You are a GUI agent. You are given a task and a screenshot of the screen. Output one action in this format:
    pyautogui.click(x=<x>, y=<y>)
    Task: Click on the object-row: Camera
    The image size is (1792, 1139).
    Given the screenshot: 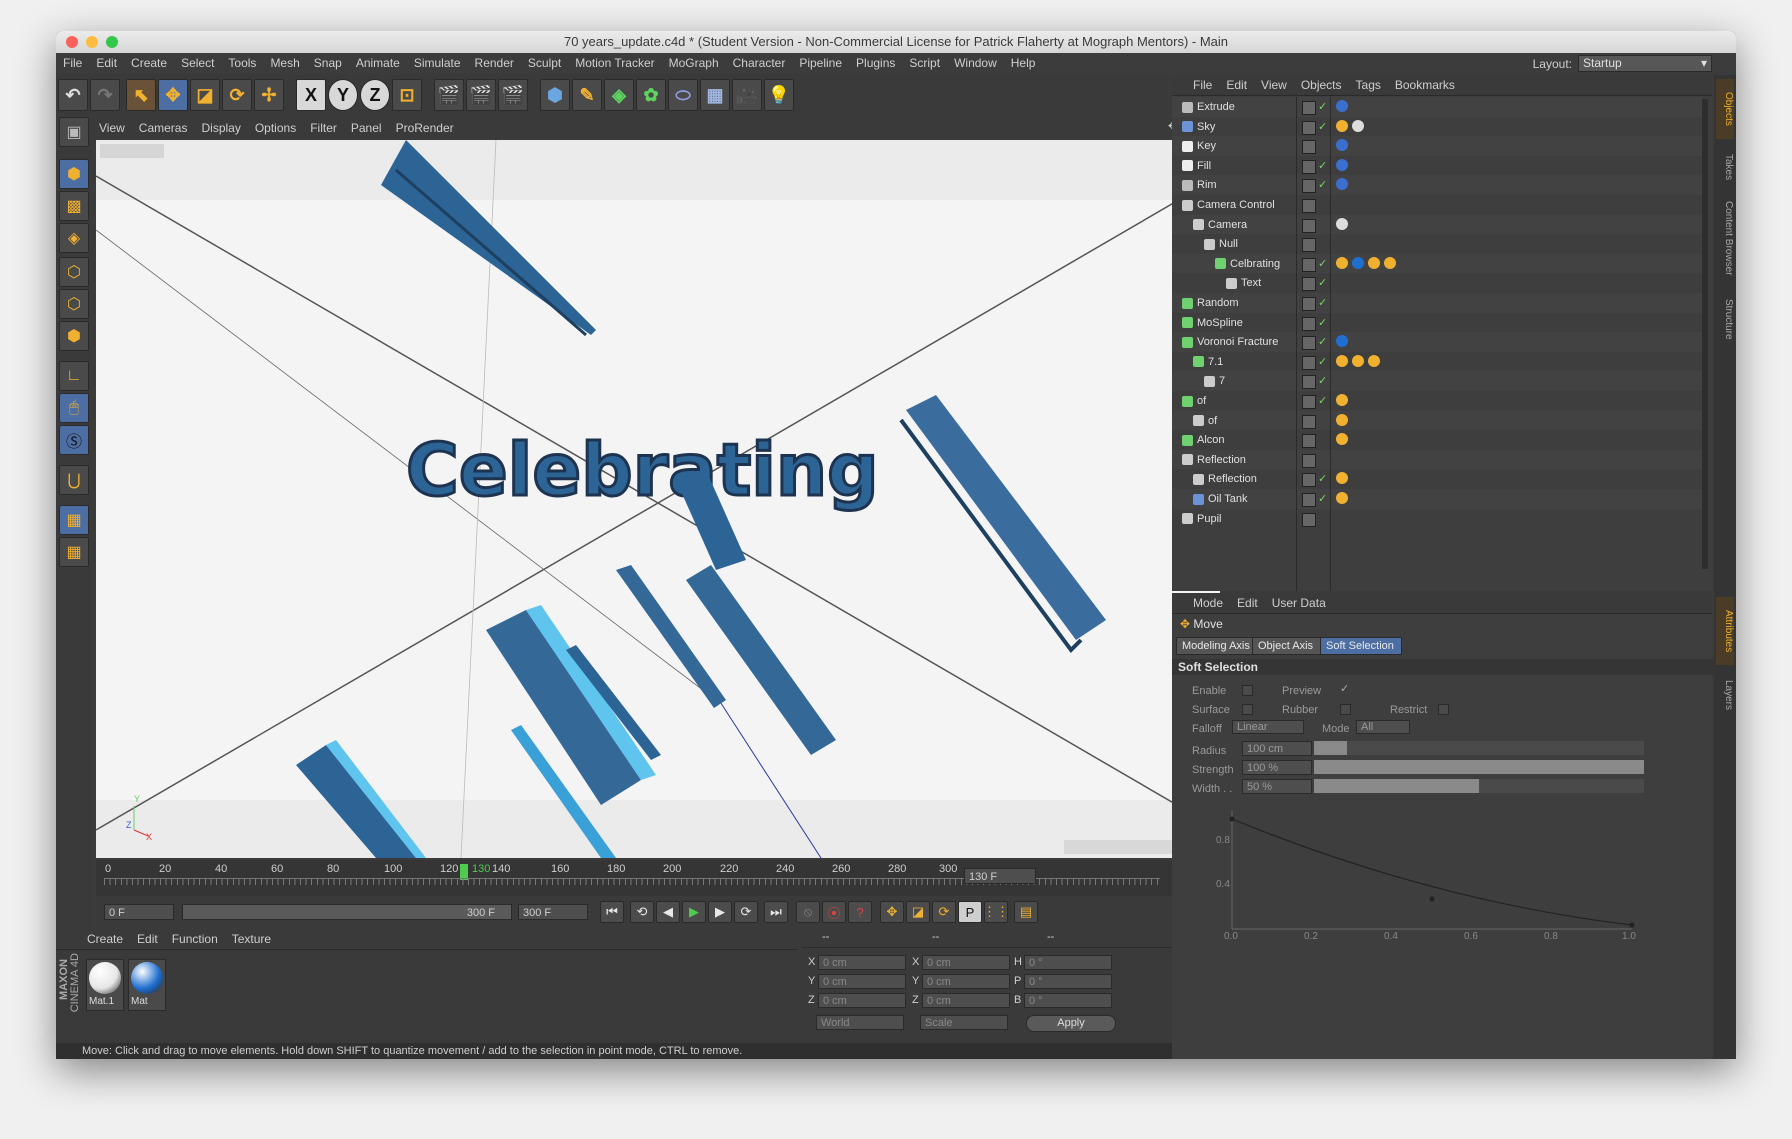 What is the action you would take?
    pyautogui.click(x=1437, y=224)
    